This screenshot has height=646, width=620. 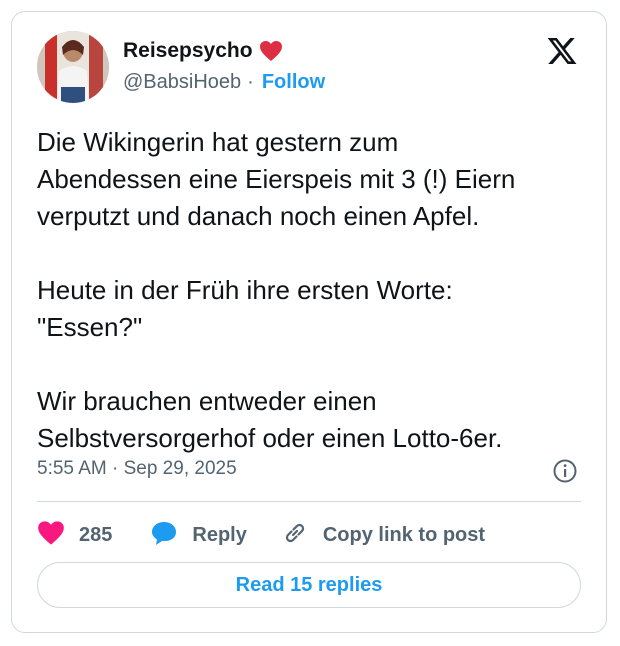 What do you see at coordinates (137, 469) in the screenshot?
I see `tweet-timestamp: 5:55 AM · Sep 29, 2025` at bounding box center [137, 469].